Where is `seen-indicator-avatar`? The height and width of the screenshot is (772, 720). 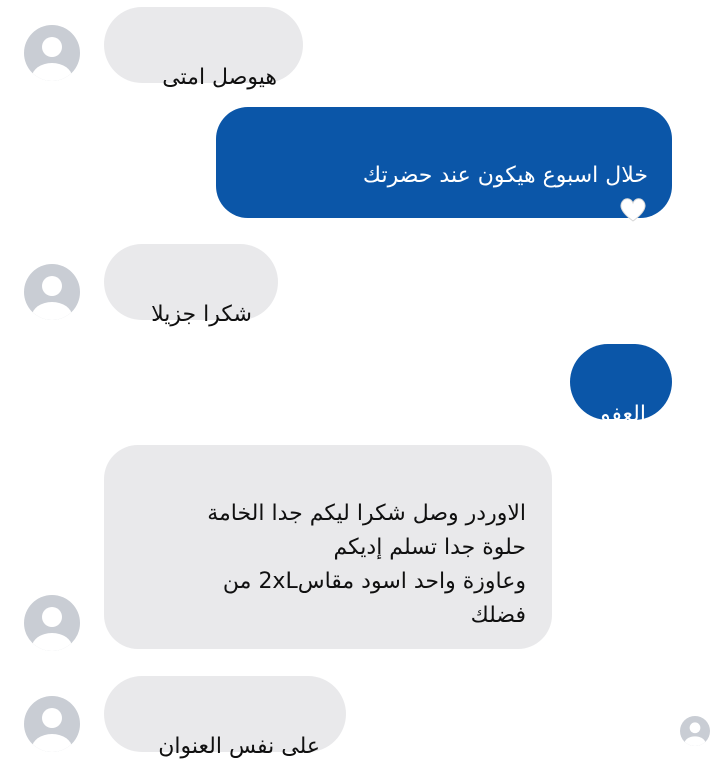 seen-indicator-avatar is located at coordinates (695, 731).